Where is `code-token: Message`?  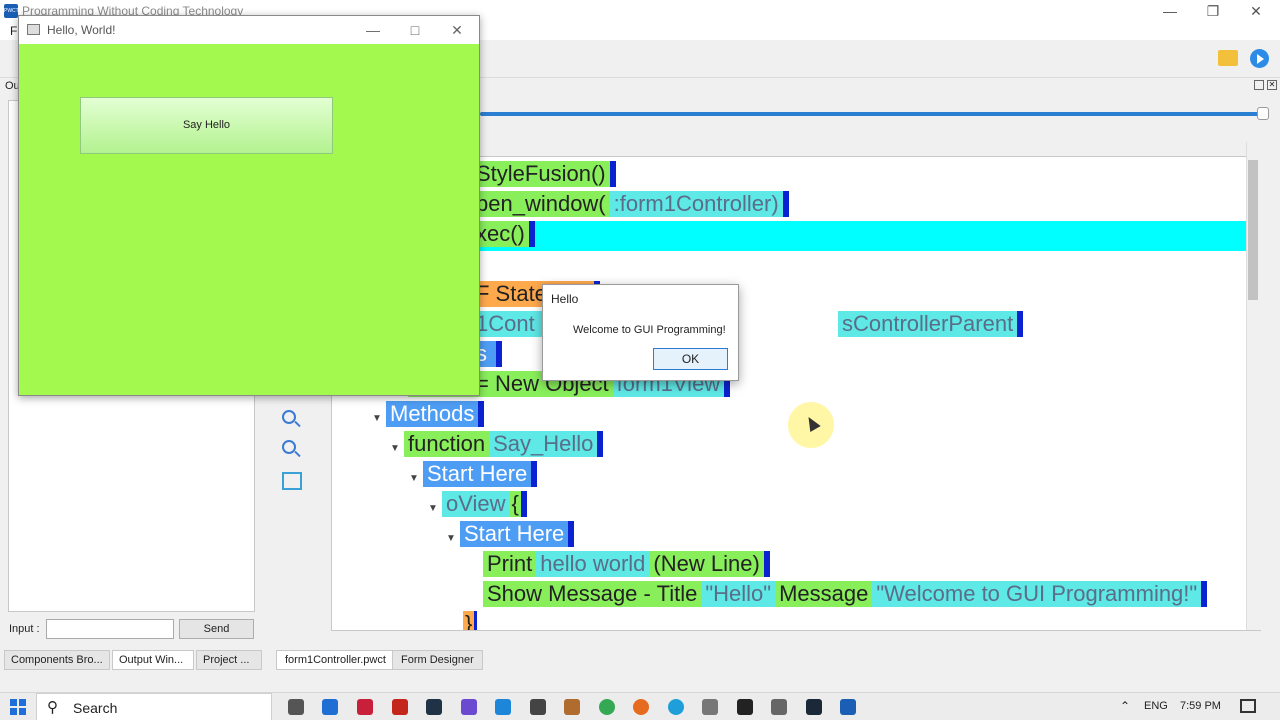 code-token: Message is located at coordinates (824, 594).